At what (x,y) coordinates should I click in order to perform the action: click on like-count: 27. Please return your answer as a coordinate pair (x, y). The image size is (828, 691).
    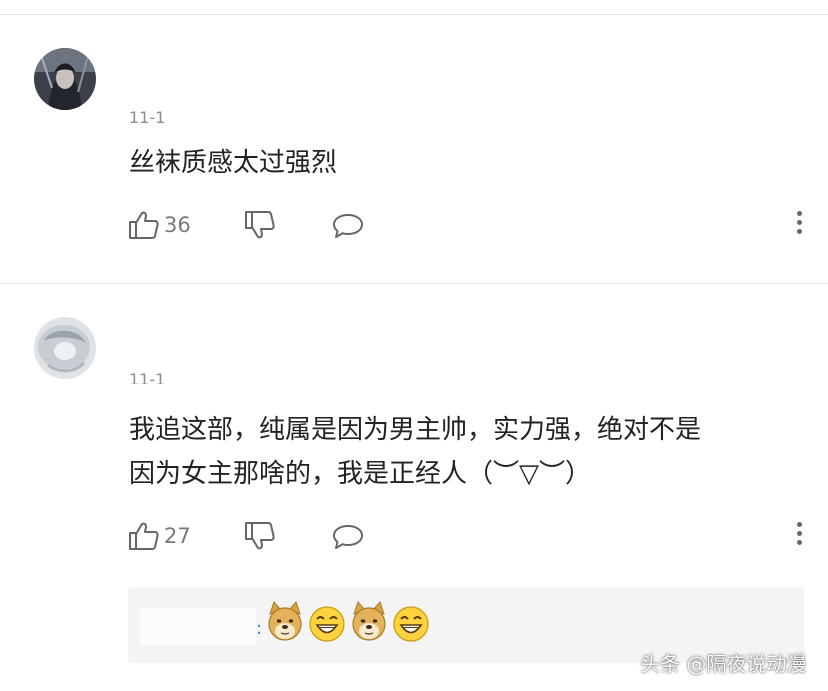
    Looking at the image, I should click on (177, 536).